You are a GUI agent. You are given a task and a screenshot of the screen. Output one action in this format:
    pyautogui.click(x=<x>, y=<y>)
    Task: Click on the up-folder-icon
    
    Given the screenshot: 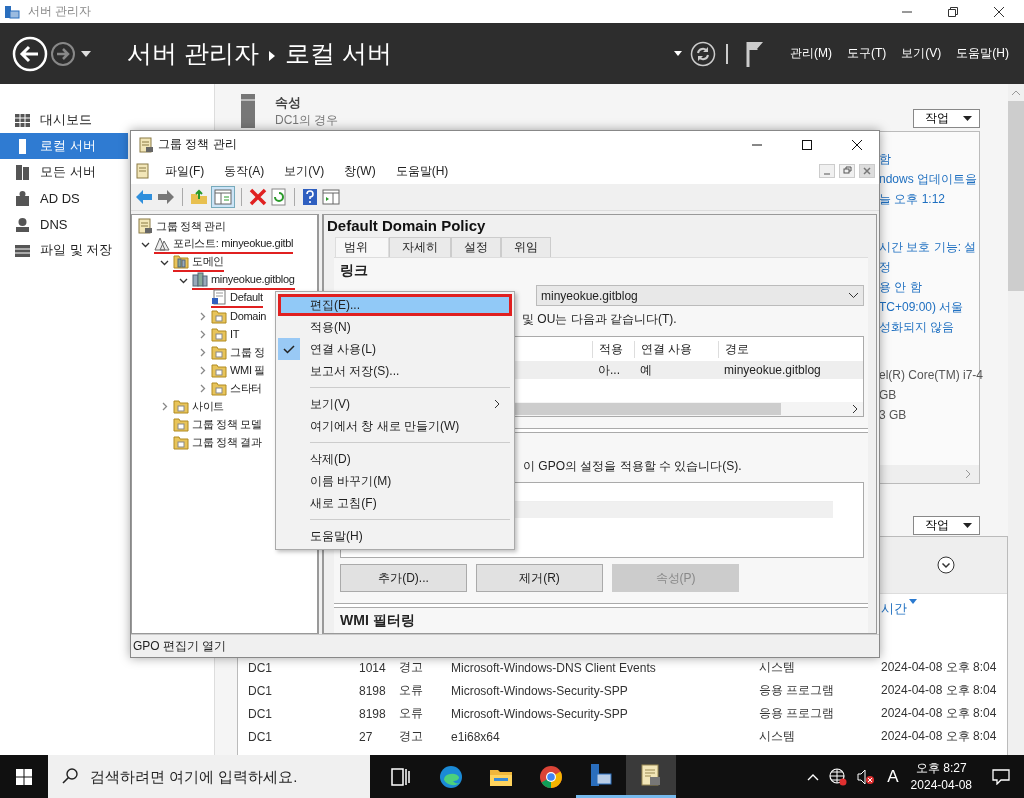 What is the action you would take?
    pyautogui.click(x=199, y=197)
    